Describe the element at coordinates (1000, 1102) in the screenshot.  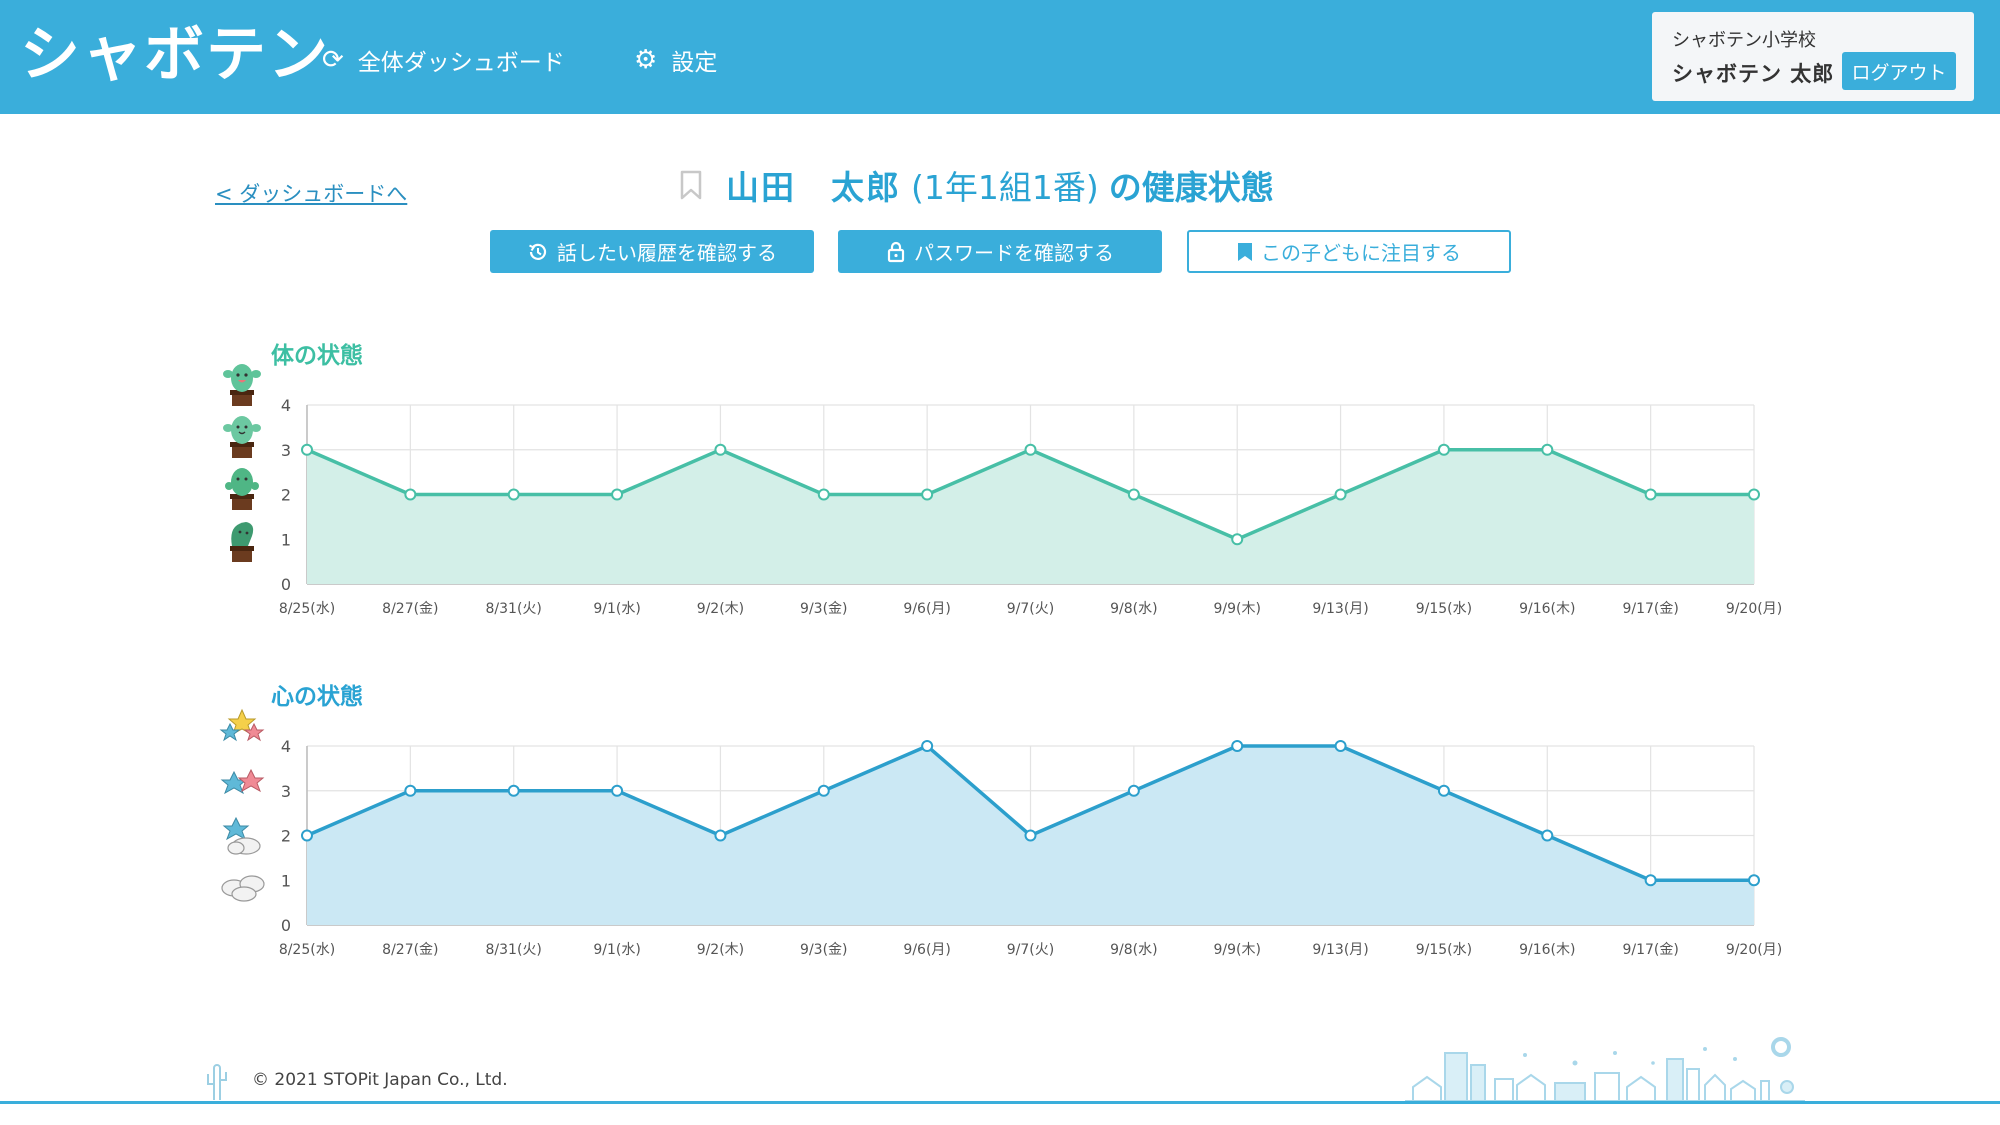
I see `footer-divider` at that location.